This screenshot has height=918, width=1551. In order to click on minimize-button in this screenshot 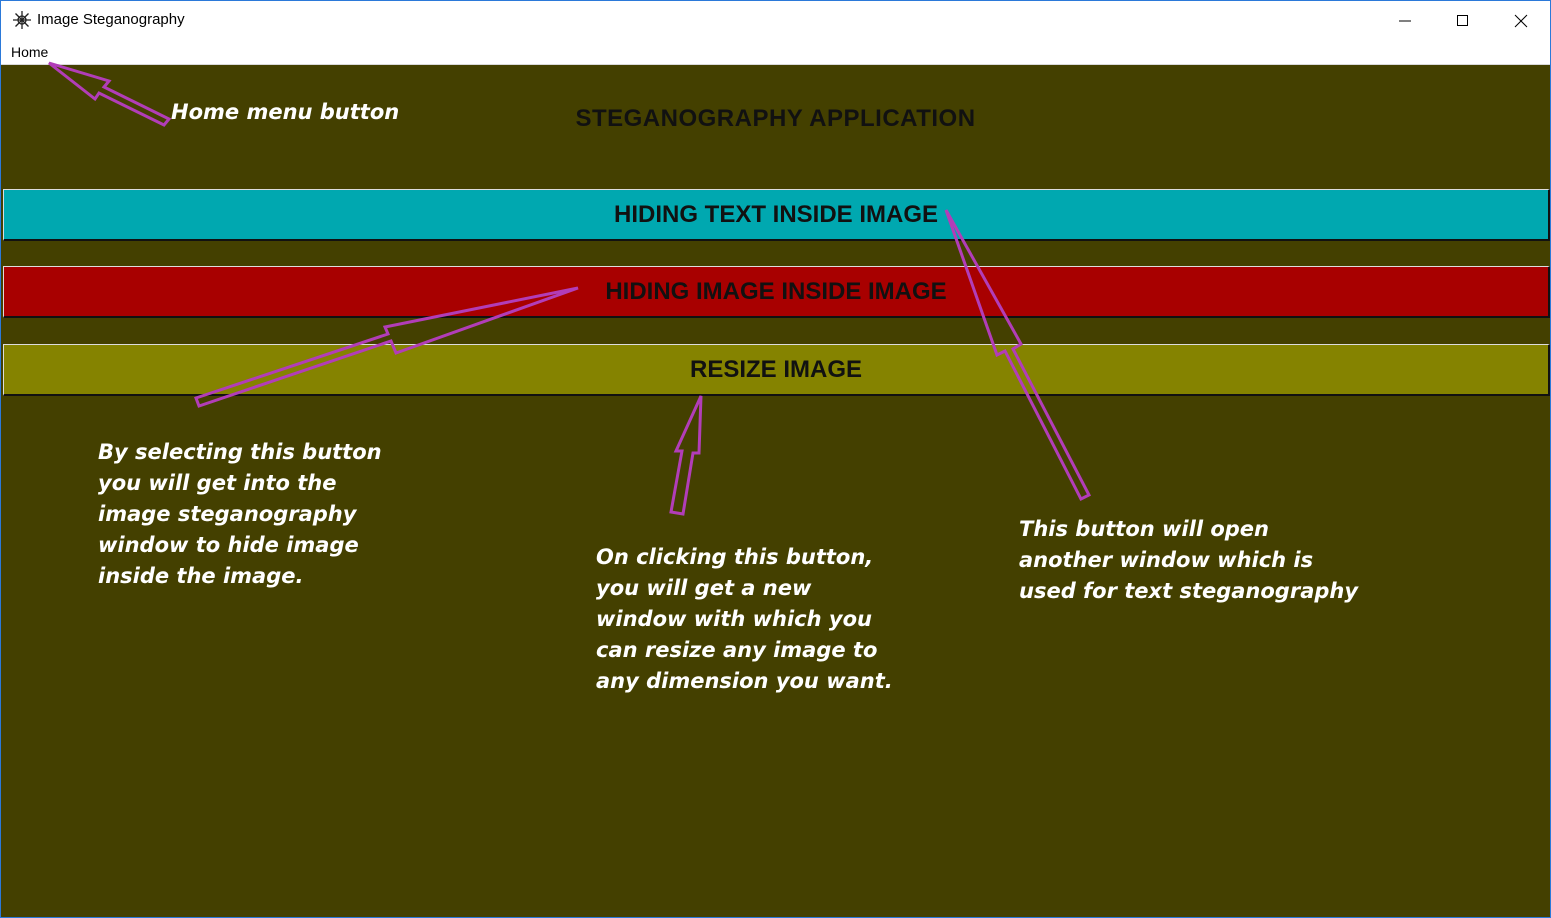, I will do `click(1405, 20)`.